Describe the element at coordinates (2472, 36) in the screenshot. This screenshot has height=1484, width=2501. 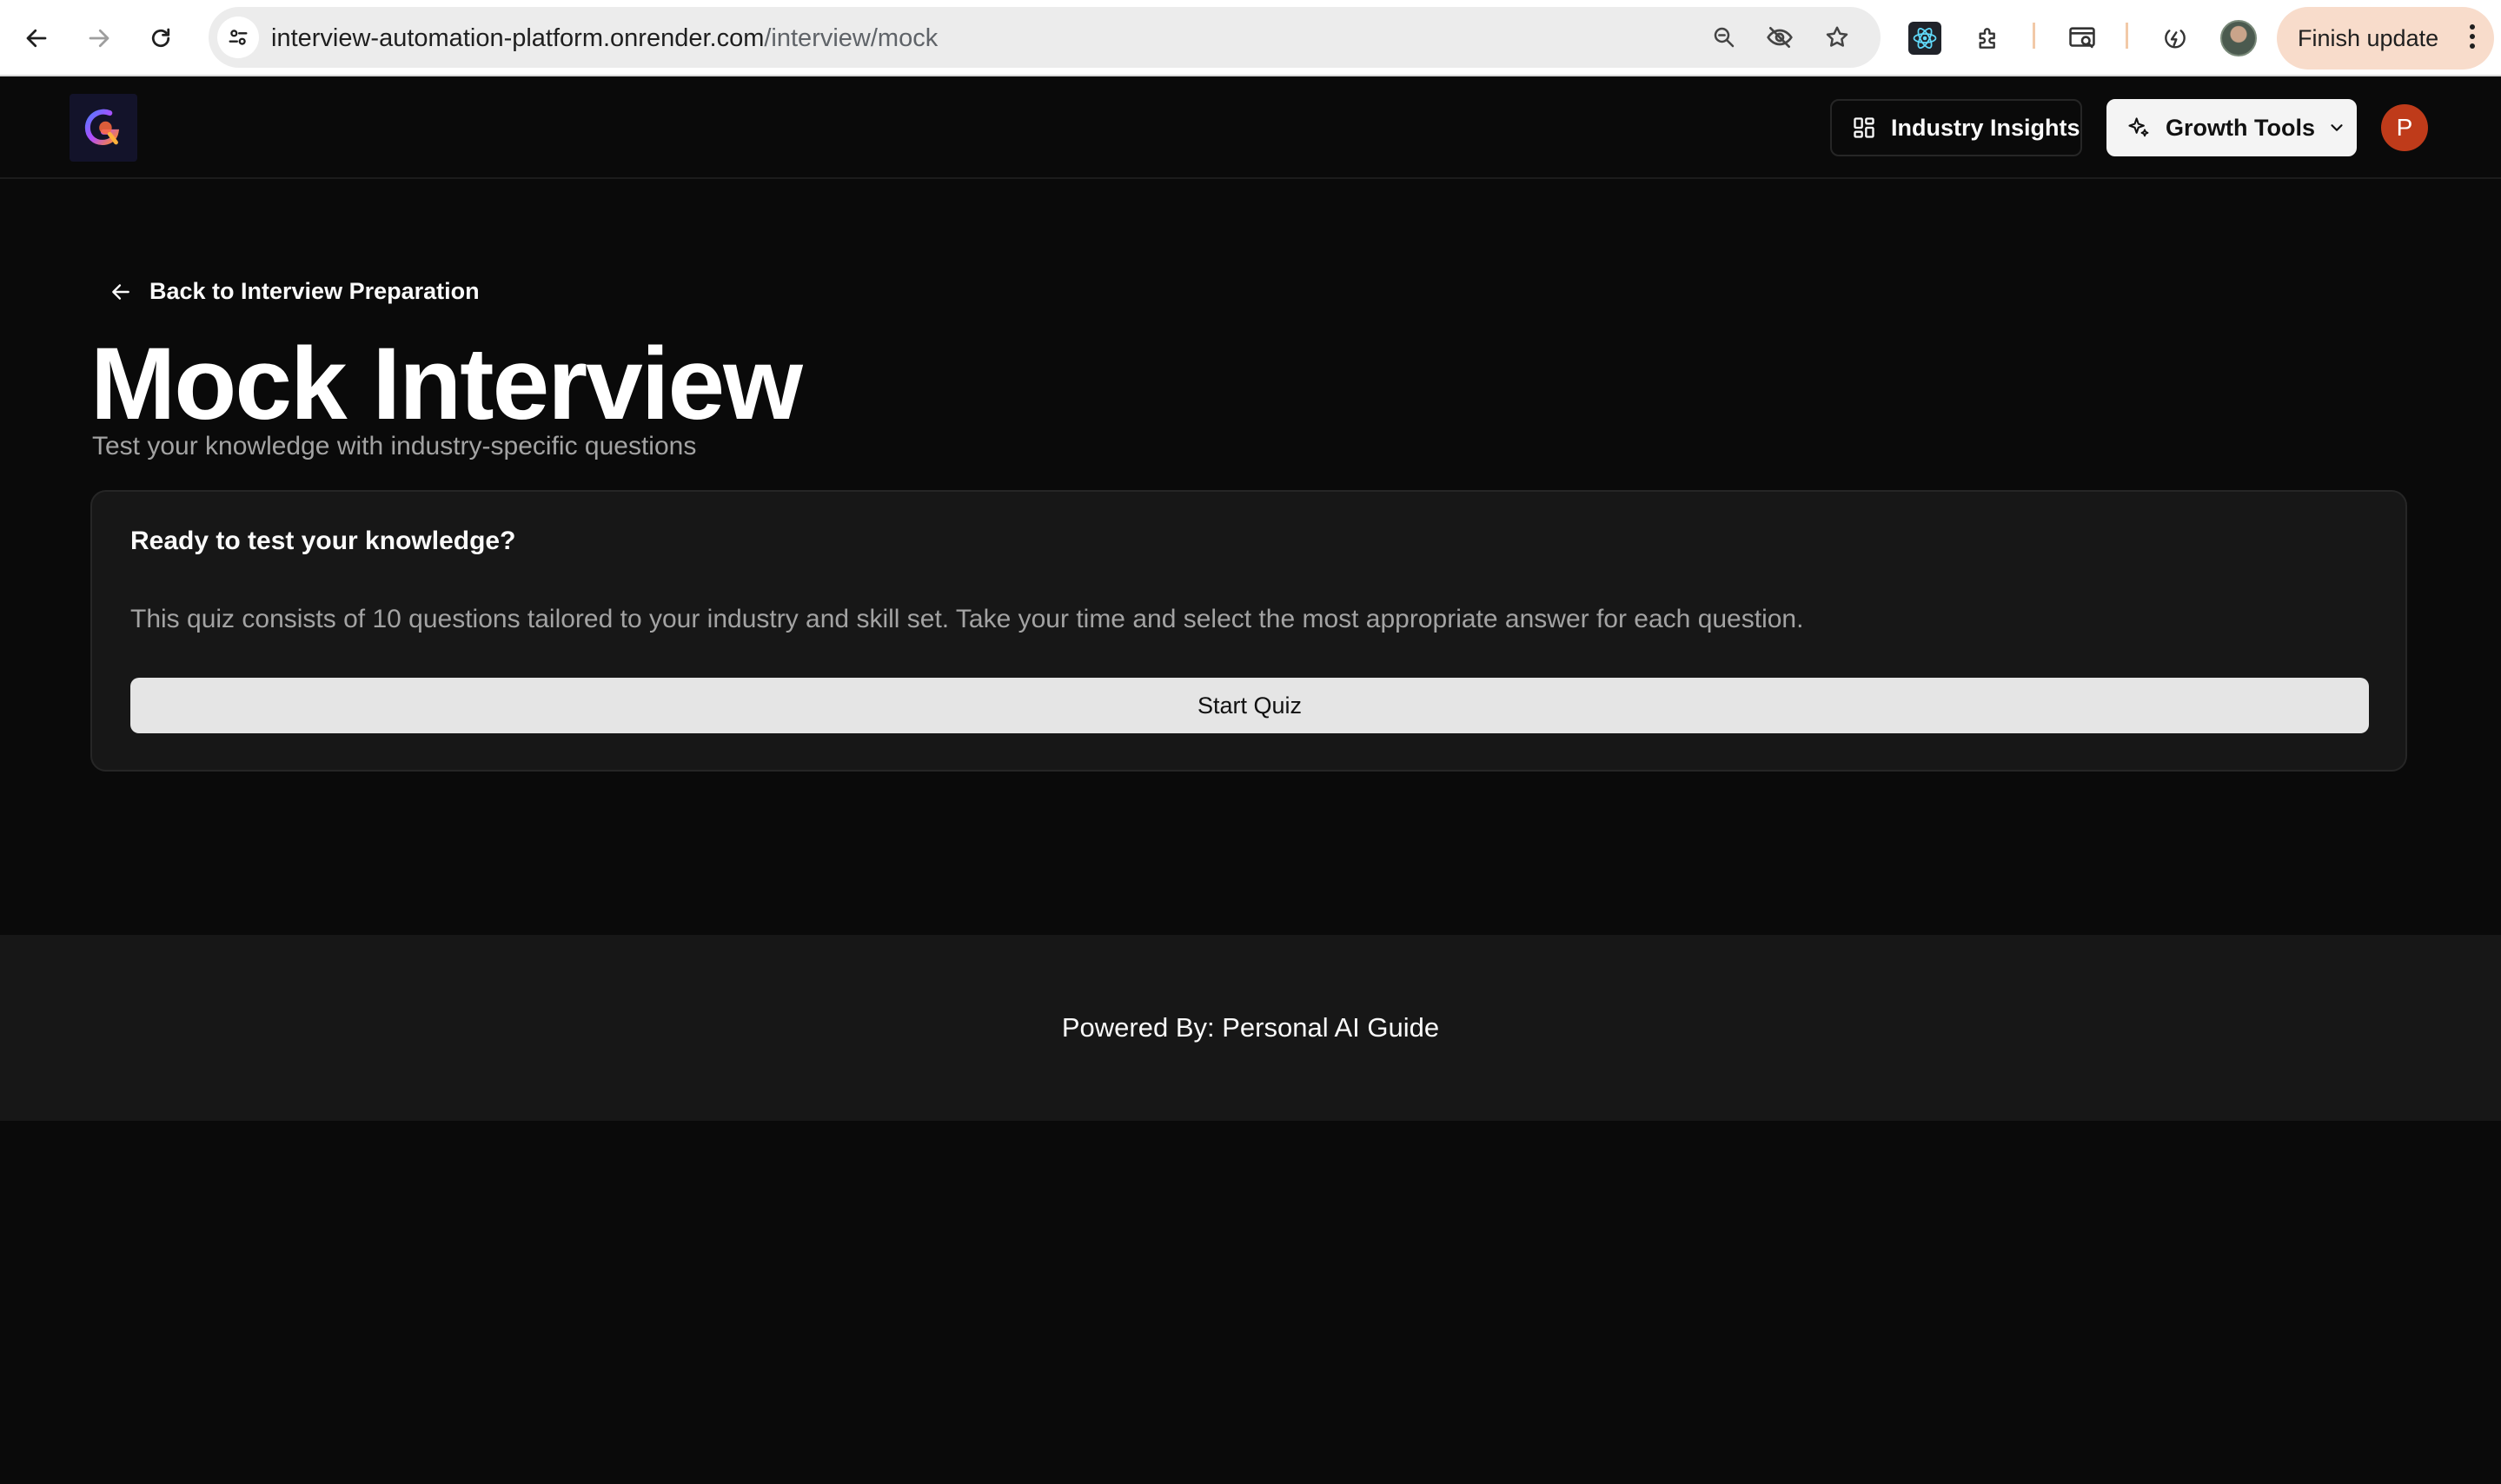
I see `more-vert-icon` at that location.